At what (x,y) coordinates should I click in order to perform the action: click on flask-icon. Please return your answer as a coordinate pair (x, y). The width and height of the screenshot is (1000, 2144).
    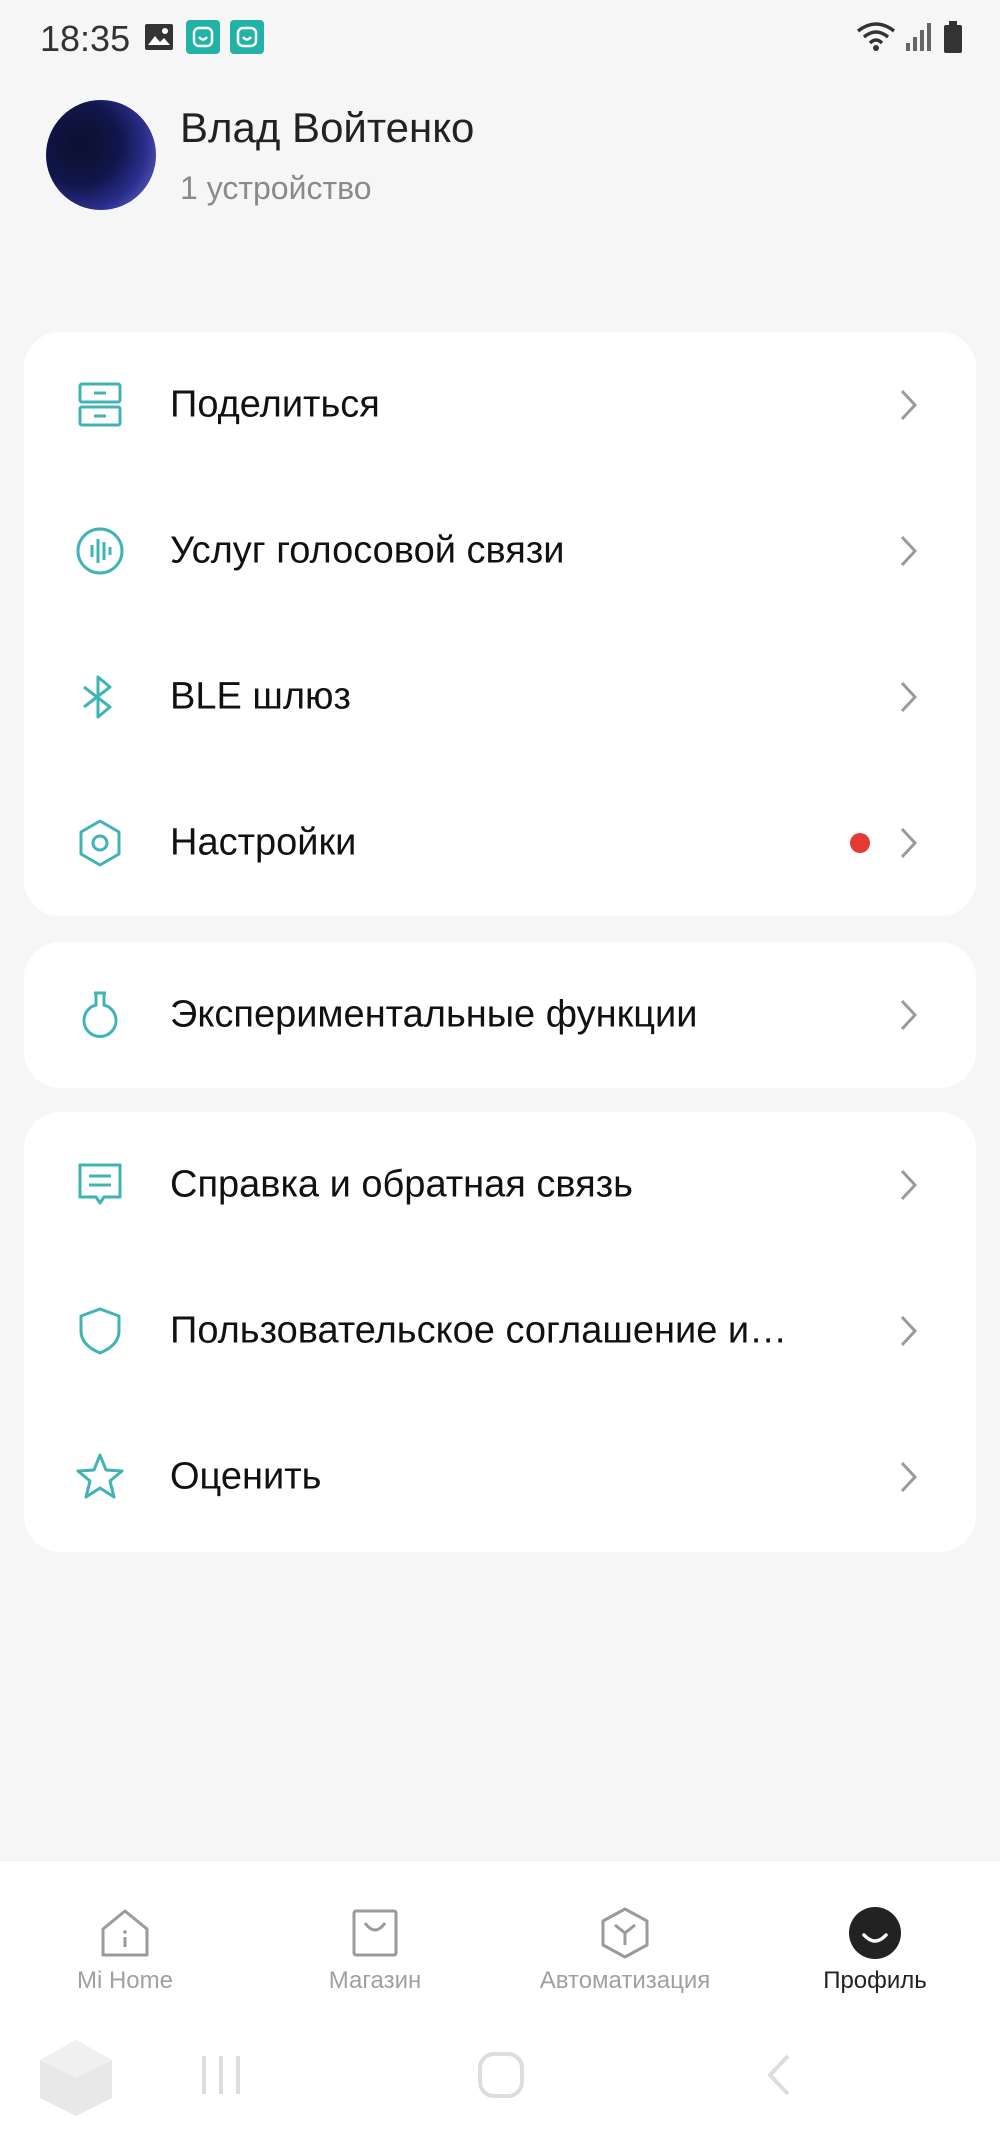
    Looking at the image, I should click on (100, 1015).